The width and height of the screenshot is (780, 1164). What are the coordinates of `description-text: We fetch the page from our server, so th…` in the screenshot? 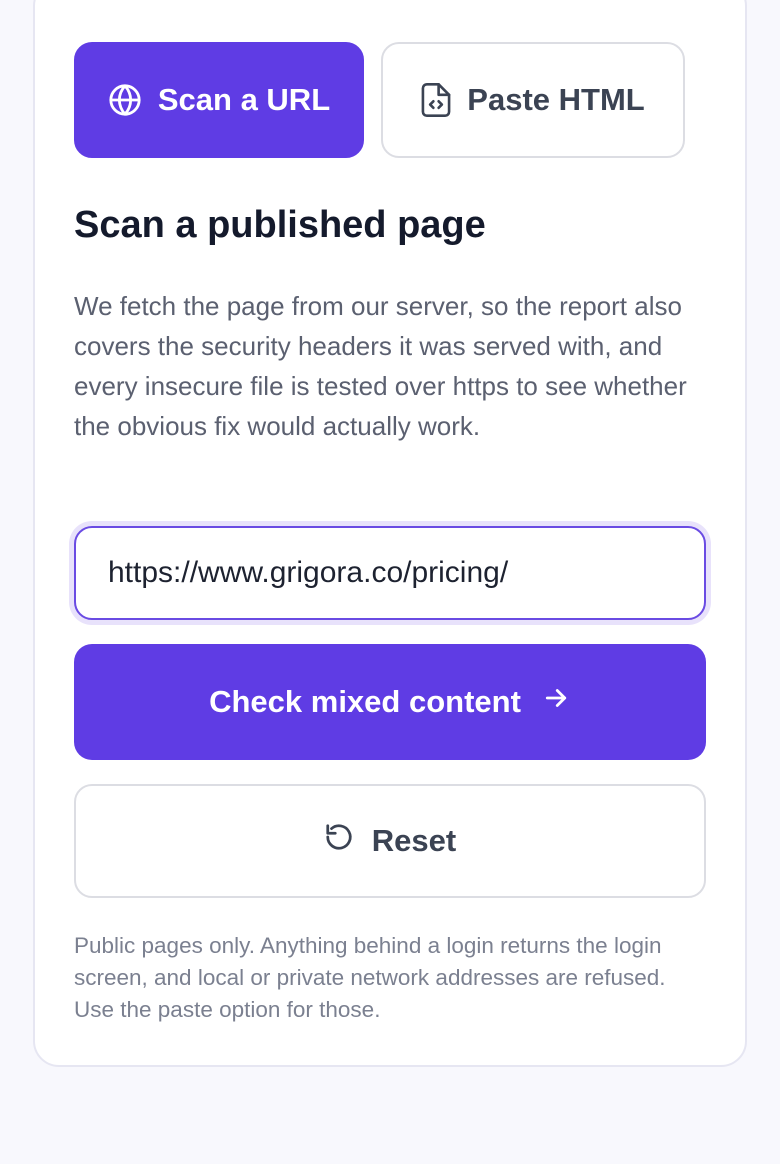 It's located at (380, 366).